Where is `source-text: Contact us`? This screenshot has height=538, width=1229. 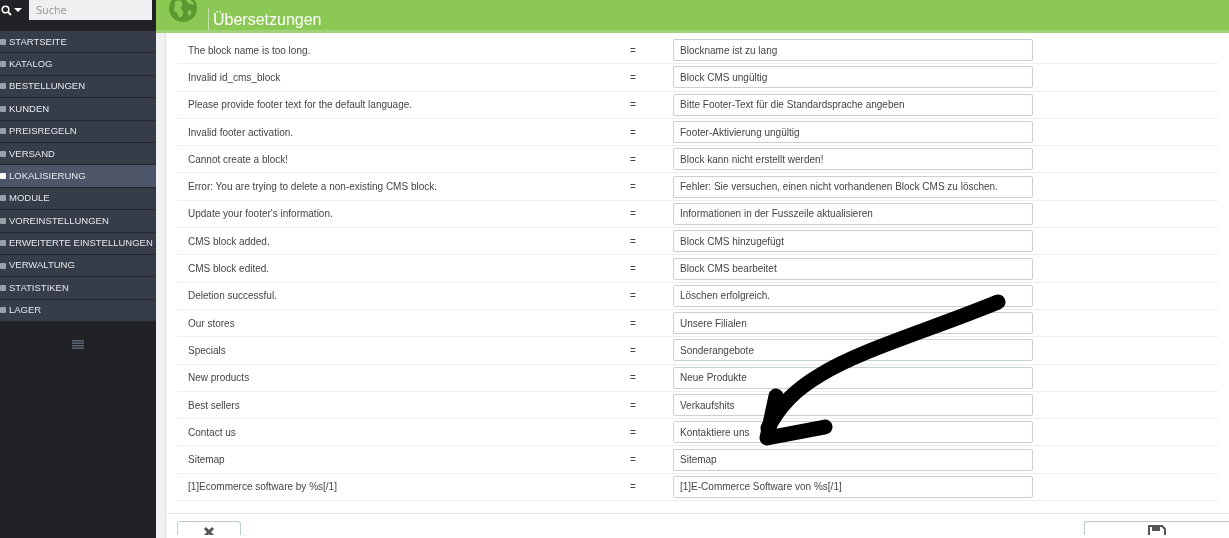
source-text: Contact us is located at coordinates (212, 432).